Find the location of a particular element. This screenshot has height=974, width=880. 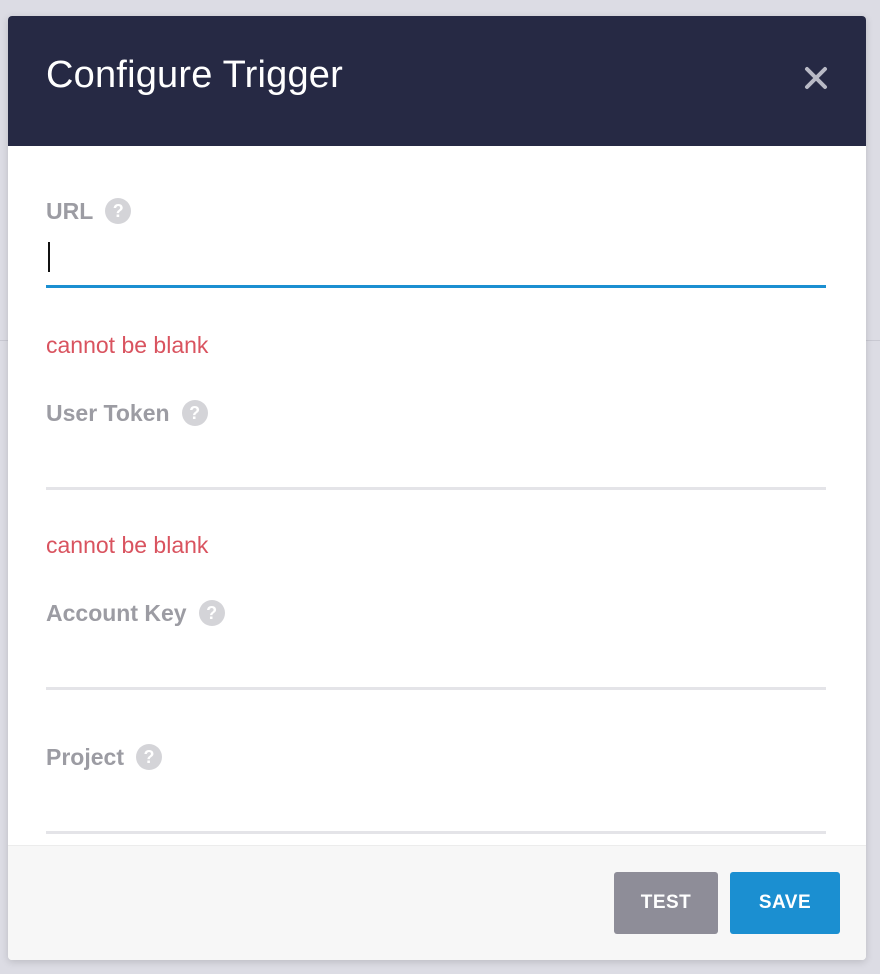

user-token-help-icon: ? is located at coordinates (194, 413).